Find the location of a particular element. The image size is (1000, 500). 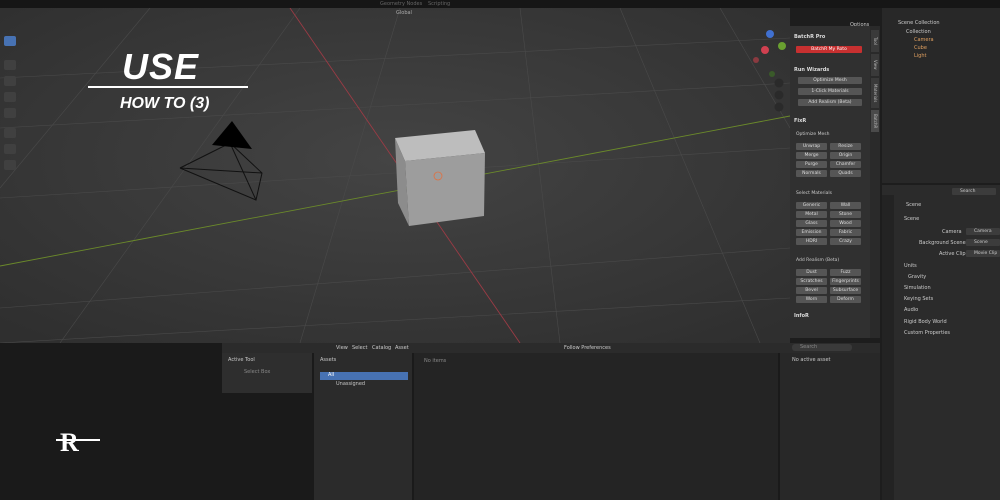

tab-materials: Materials is located at coordinates (875, 93).